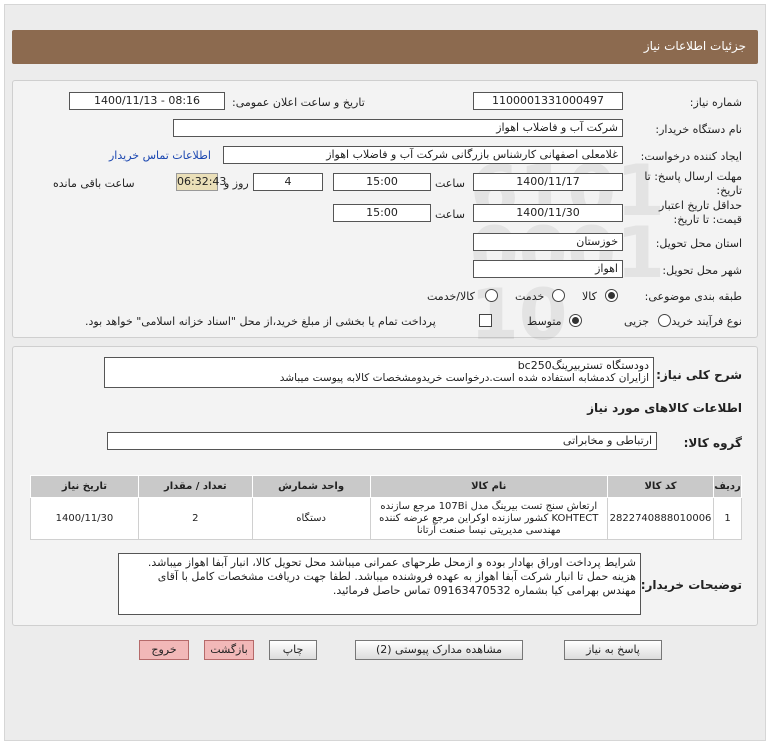  Describe the element at coordinates (382, 213) in the screenshot. I see `validity-time-field: 15:00` at that location.